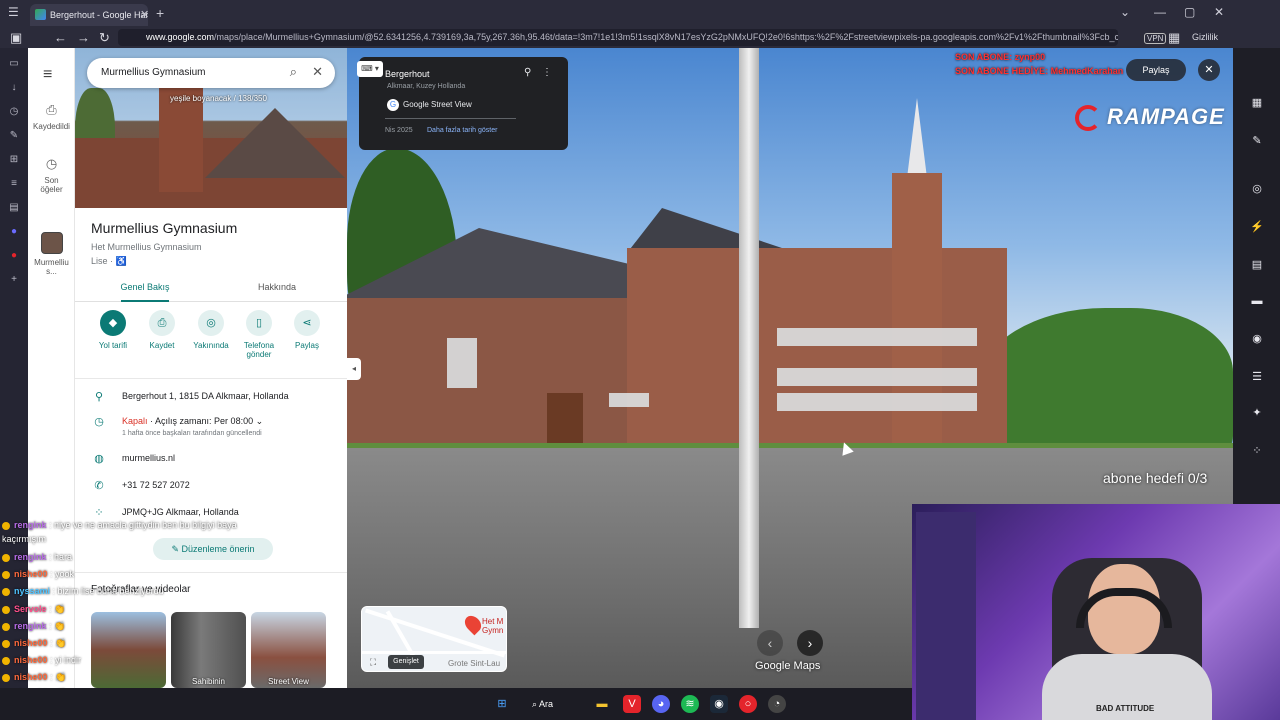  What do you see at coordinates (434, 639) in the screenshot?
I see `minimap: Het M Gymn Grote Sint-Lau ⛶ Genişlet` at bounding box center [434, 639].